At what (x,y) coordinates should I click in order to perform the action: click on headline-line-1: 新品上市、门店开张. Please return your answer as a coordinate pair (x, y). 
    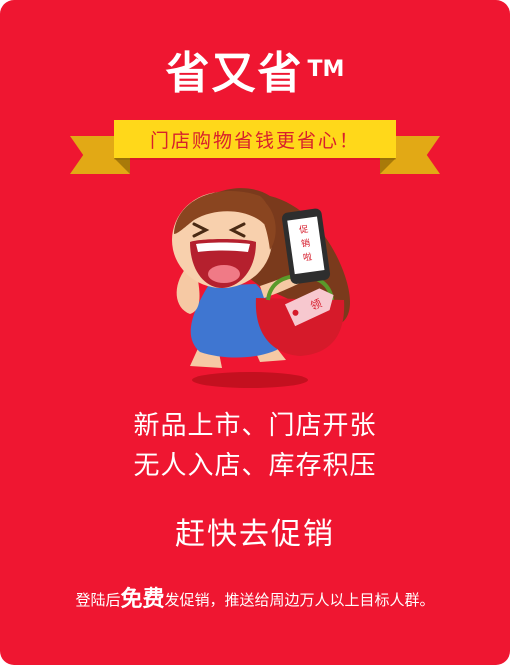
    Looking at the image, I should click on (255, 426).